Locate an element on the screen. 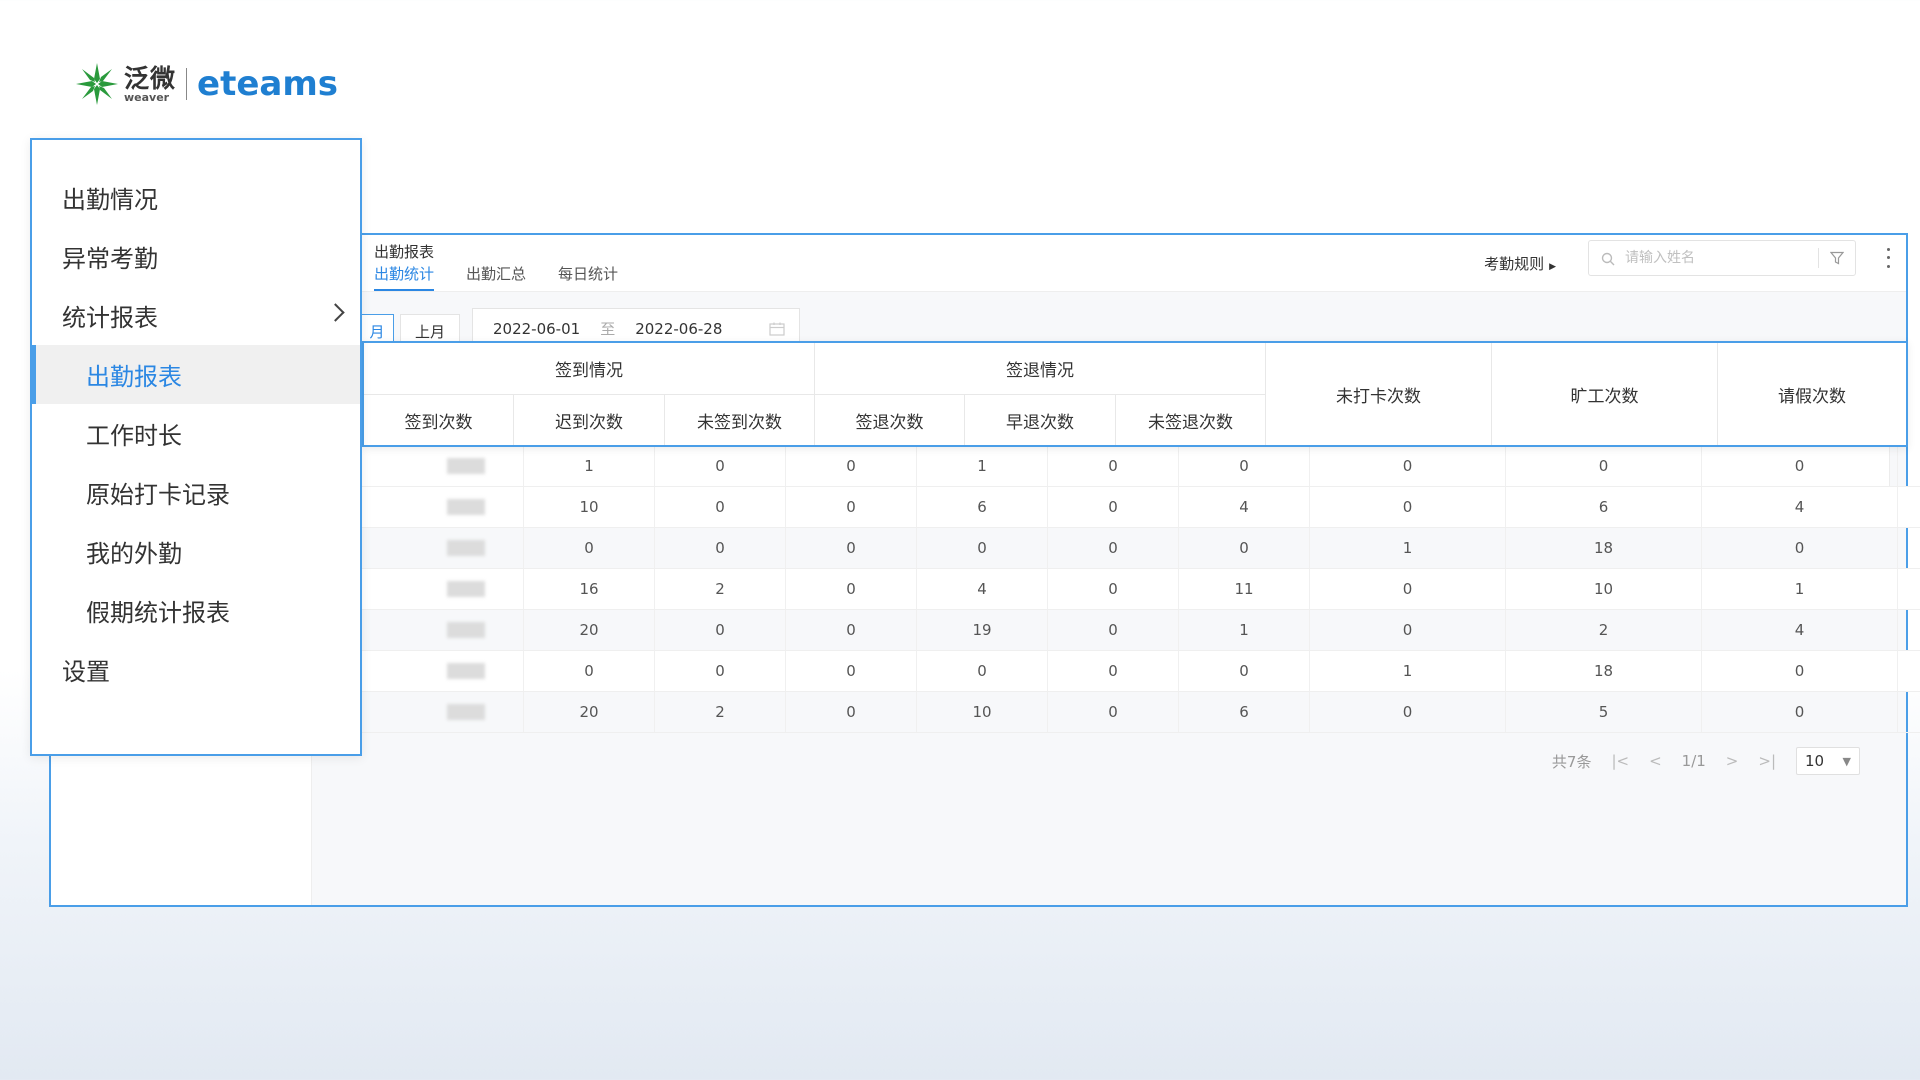 The image size is (1920, 1080). col-late-count: 迟到次数 is located at coordinates (589, 420).